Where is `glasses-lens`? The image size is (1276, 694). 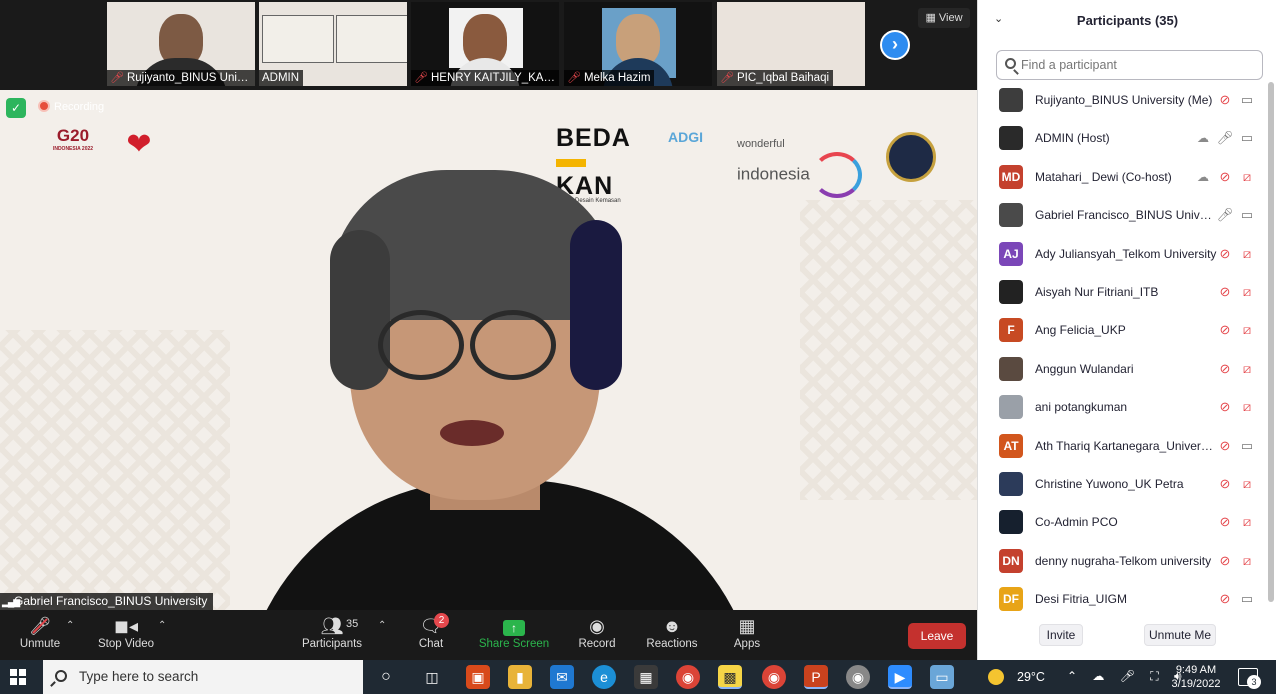
glasses-lens is located at coordinates (513, 345).